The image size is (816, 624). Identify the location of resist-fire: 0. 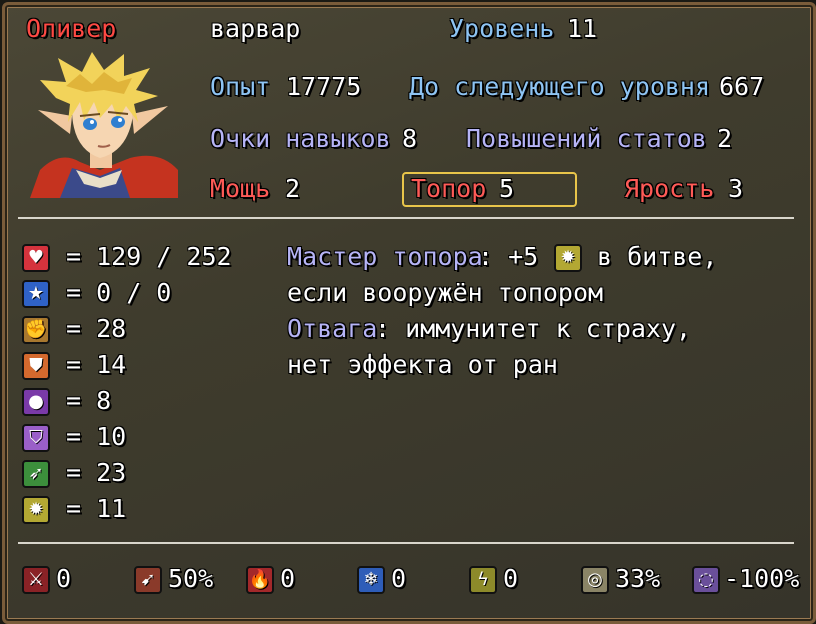
(288, 578).